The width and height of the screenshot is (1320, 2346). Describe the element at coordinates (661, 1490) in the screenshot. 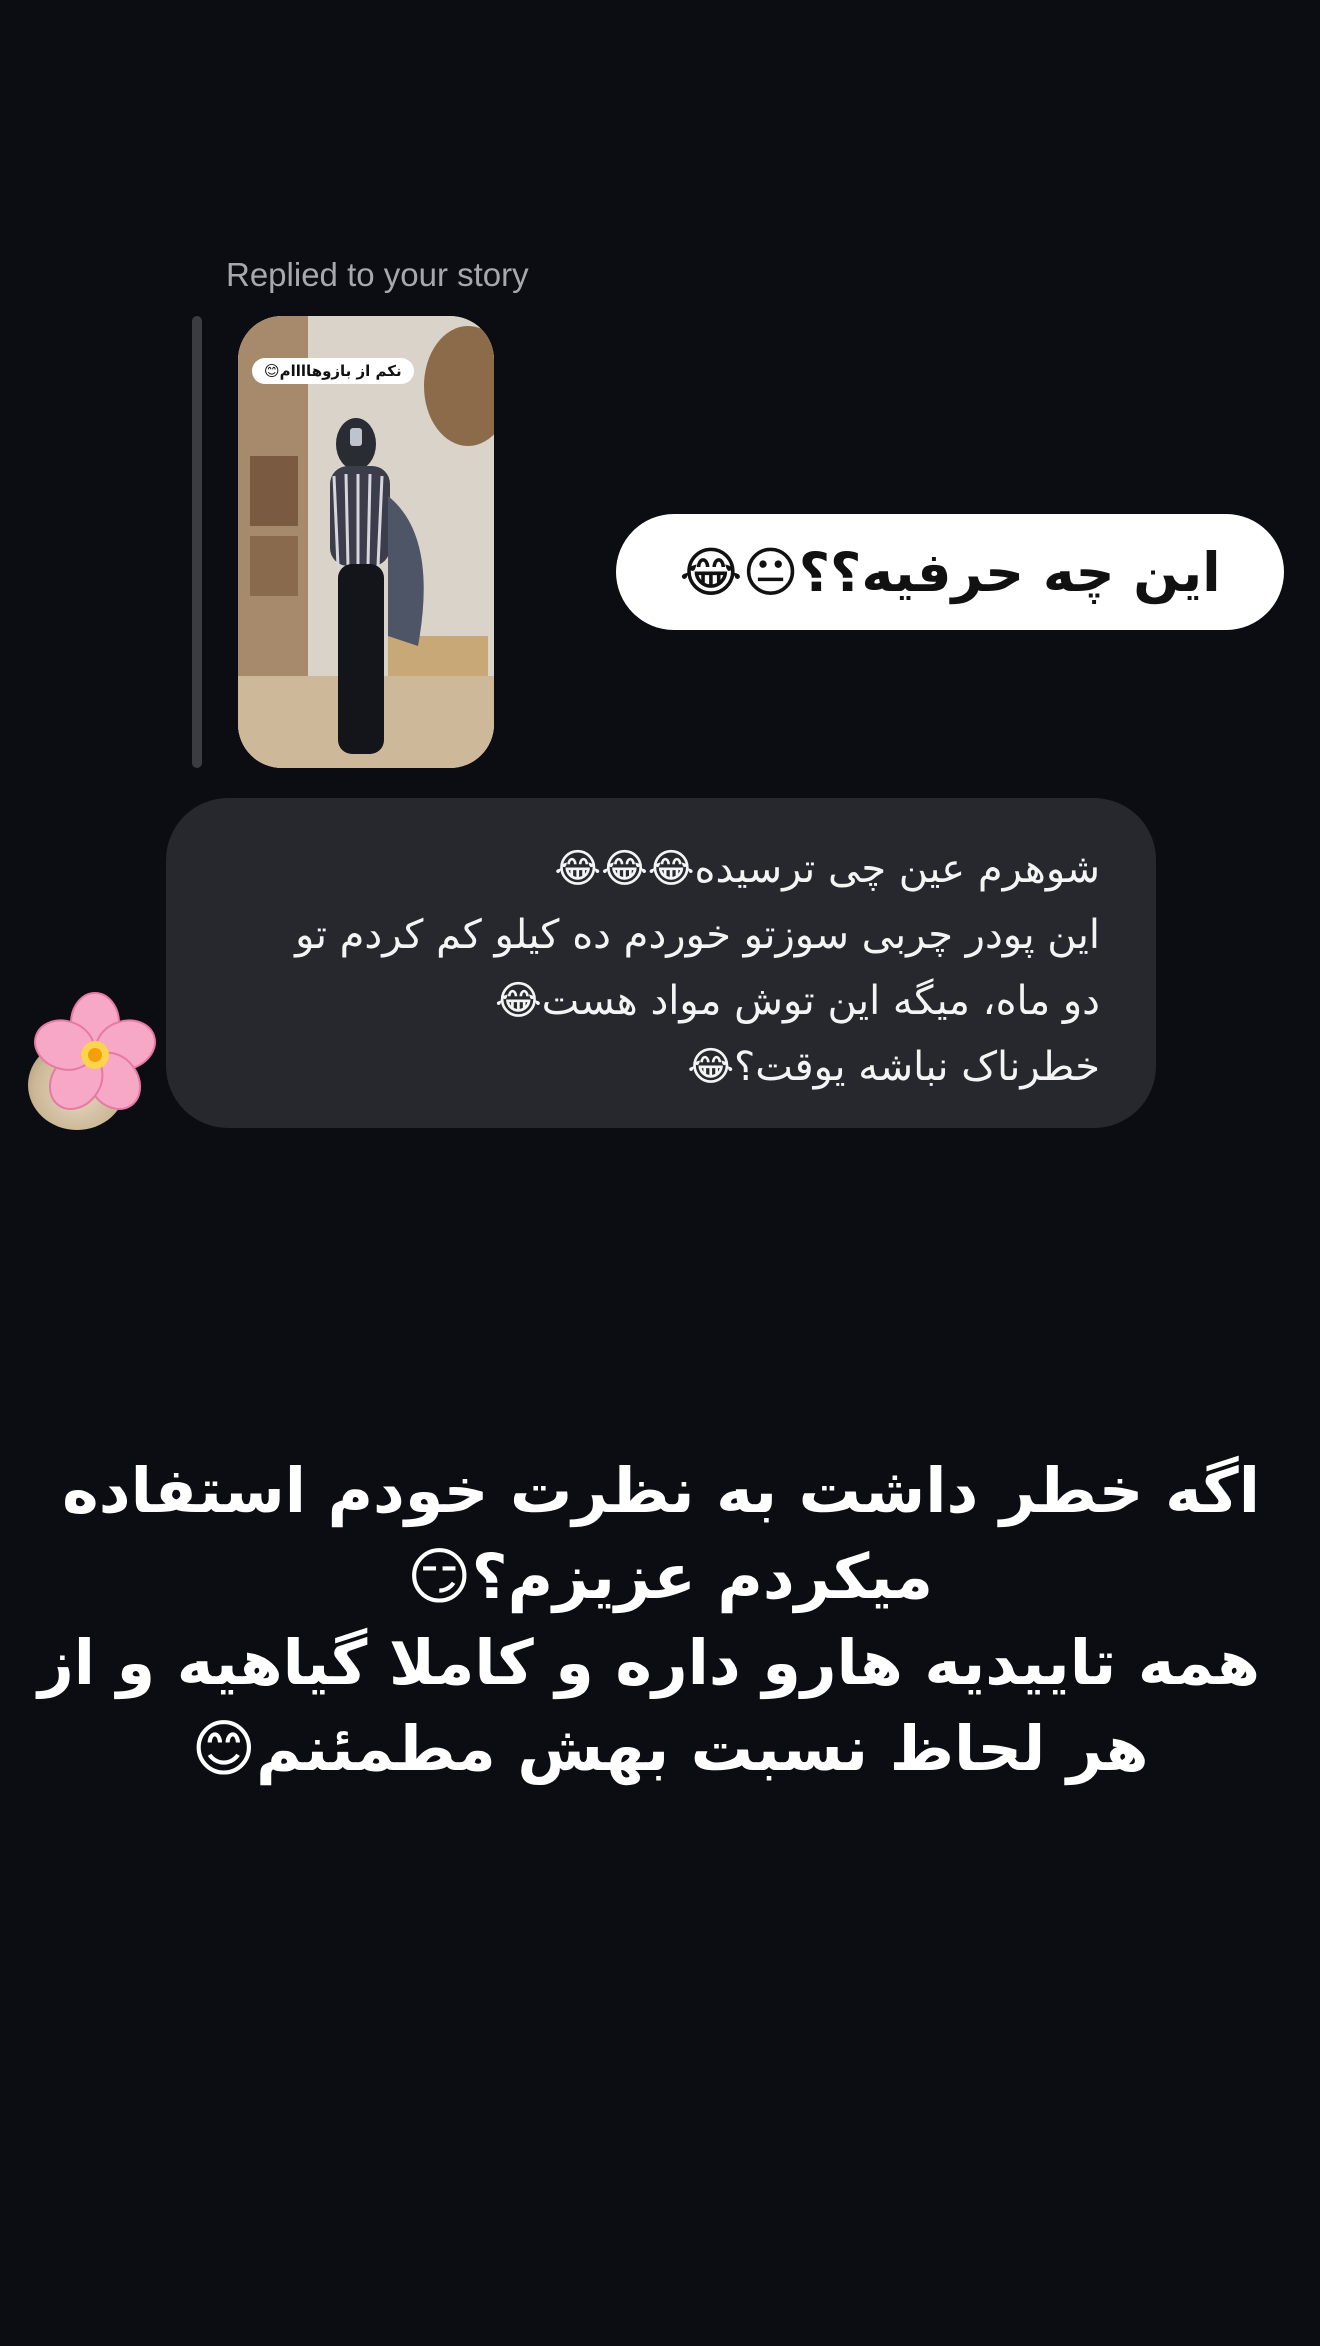

I see `overlay-line: اگه خطر داشت به نظرت خودم استفاده` at that location.